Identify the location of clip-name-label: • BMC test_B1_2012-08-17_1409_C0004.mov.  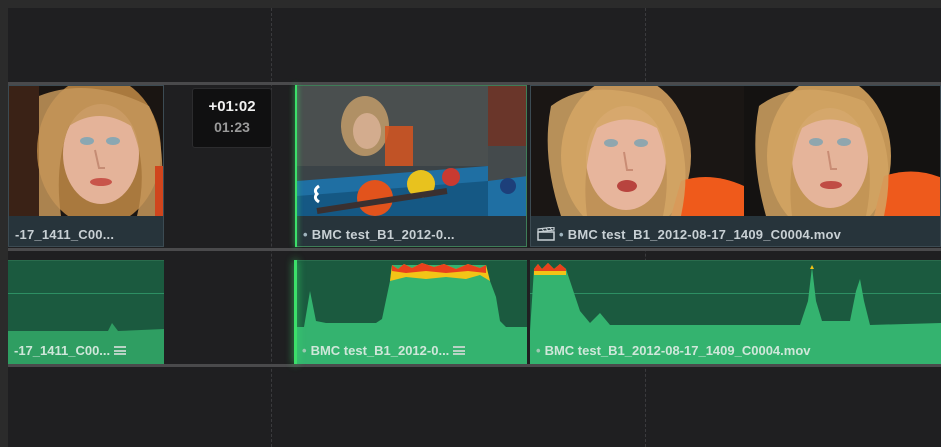
(735, 234).